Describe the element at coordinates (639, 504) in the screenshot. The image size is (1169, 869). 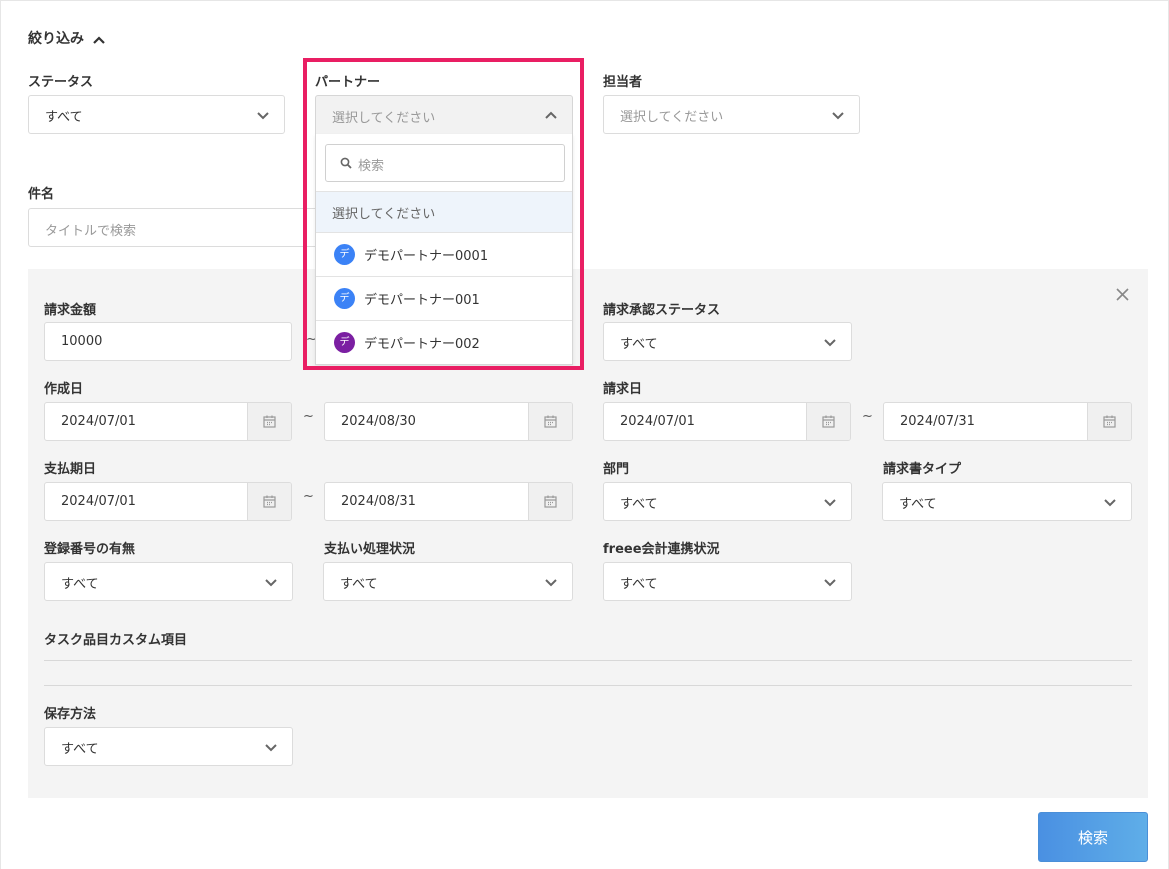
I see `department-value: すべて` at that location.